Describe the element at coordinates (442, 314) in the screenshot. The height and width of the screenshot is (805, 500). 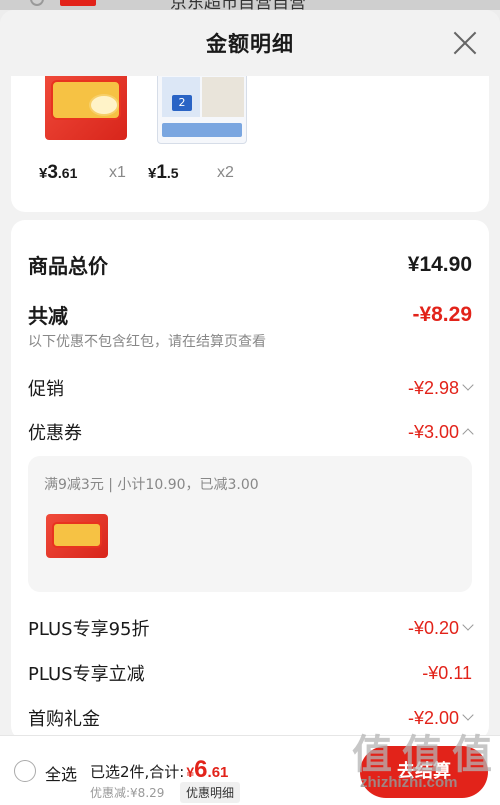
I see `total-reduction-amount: -¥8.29` at that location.